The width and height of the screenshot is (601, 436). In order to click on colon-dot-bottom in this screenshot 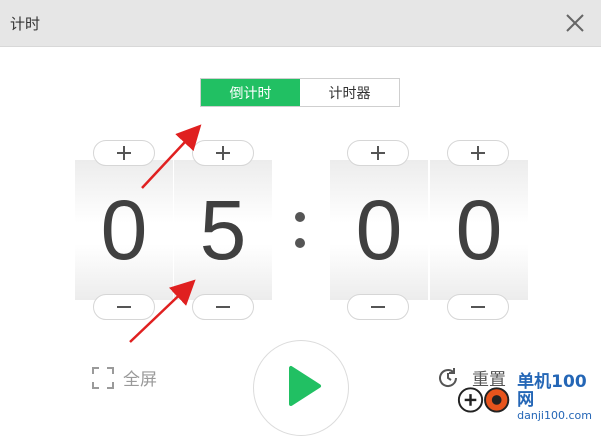, I will do `click(300, 243)`.